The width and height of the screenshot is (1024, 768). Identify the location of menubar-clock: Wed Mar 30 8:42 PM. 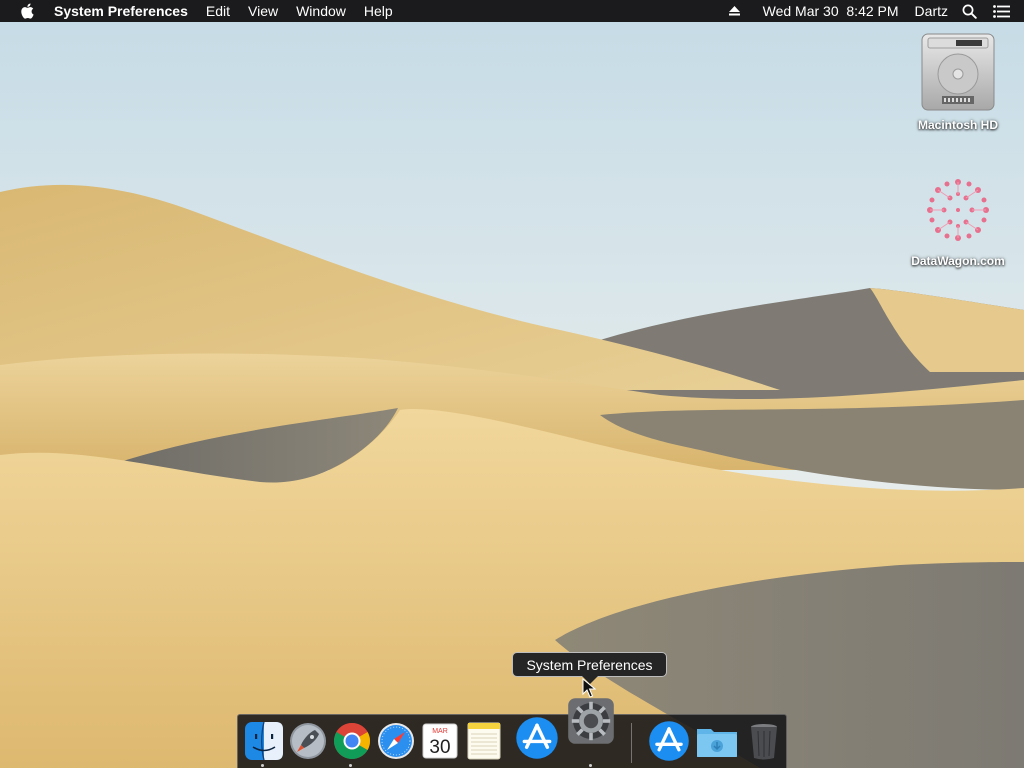
(828, 11).